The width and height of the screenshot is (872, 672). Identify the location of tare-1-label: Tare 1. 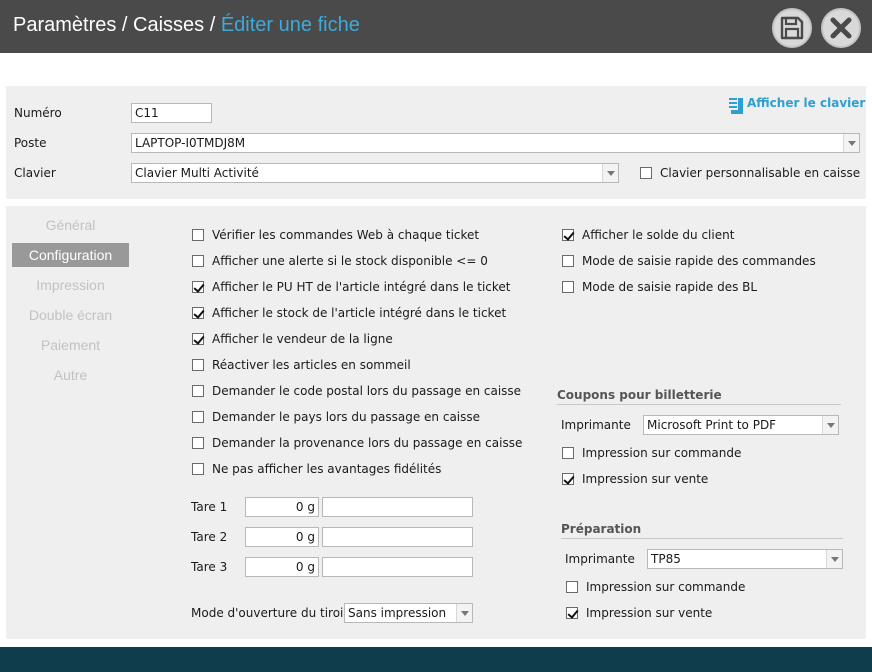
(209, 507).